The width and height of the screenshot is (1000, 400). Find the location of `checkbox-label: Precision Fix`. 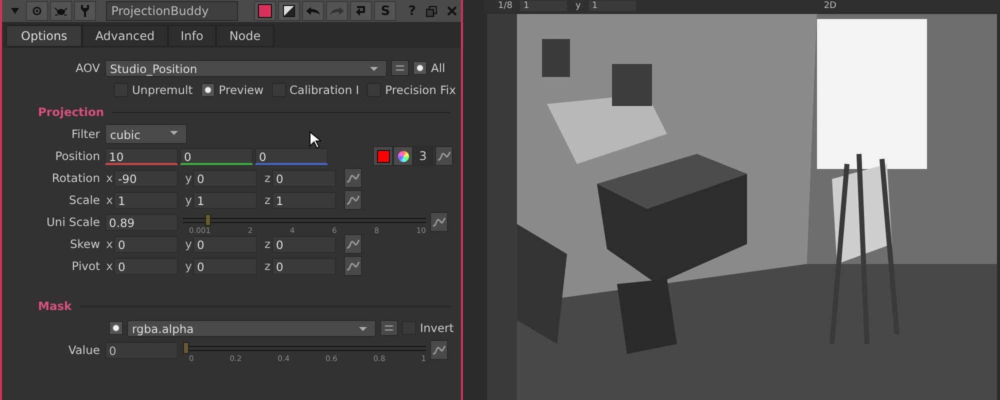

checkbox-label: Precision Fix is located at coordinates (420, 90).